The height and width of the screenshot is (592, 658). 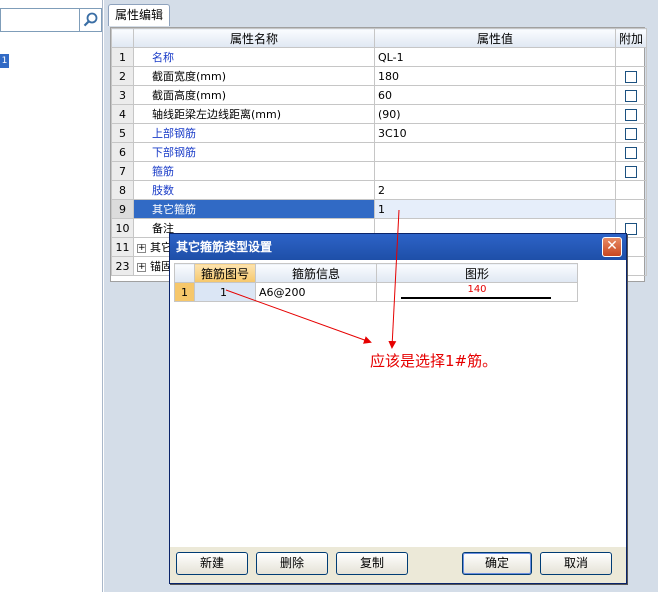 I want to click on property-name-label: 其它箍筋, so click(x=174, y=209).